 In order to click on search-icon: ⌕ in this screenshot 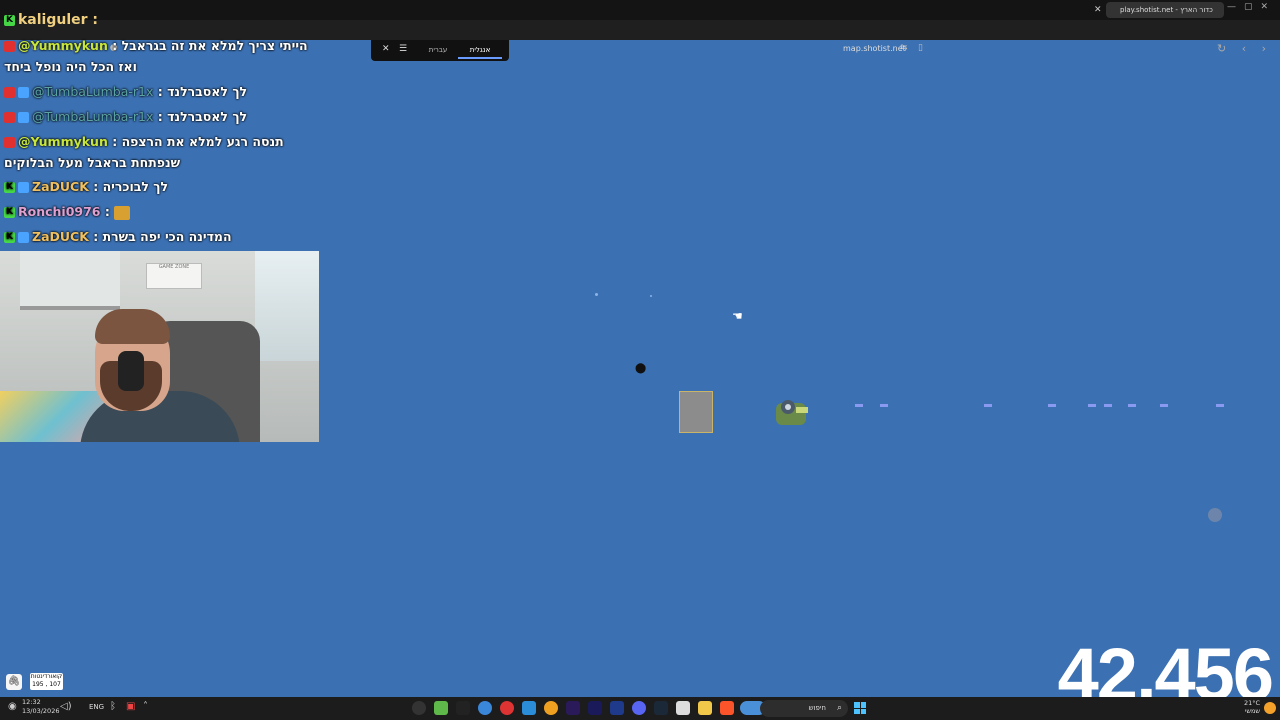, I will do `click(839, 708)`.